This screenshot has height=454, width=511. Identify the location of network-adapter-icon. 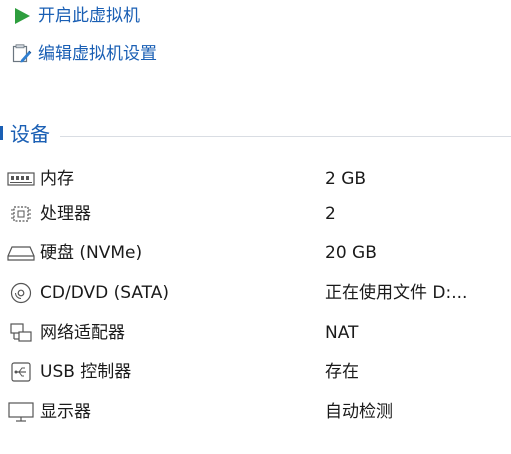
(21, 333).